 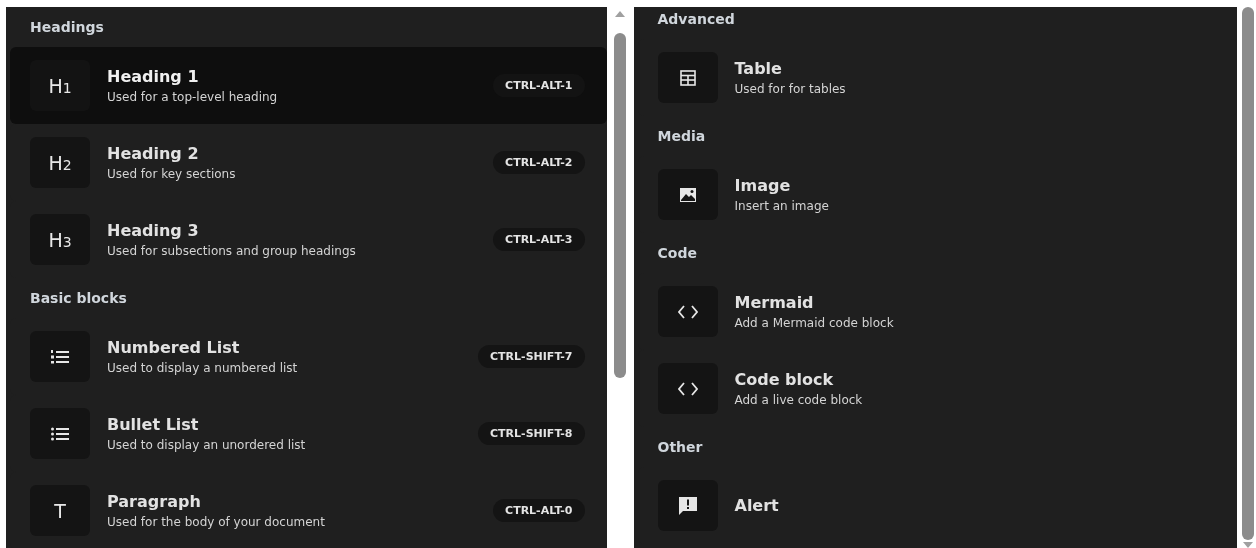 I want to click on item-title: Code block, so click(x=784, y=379).